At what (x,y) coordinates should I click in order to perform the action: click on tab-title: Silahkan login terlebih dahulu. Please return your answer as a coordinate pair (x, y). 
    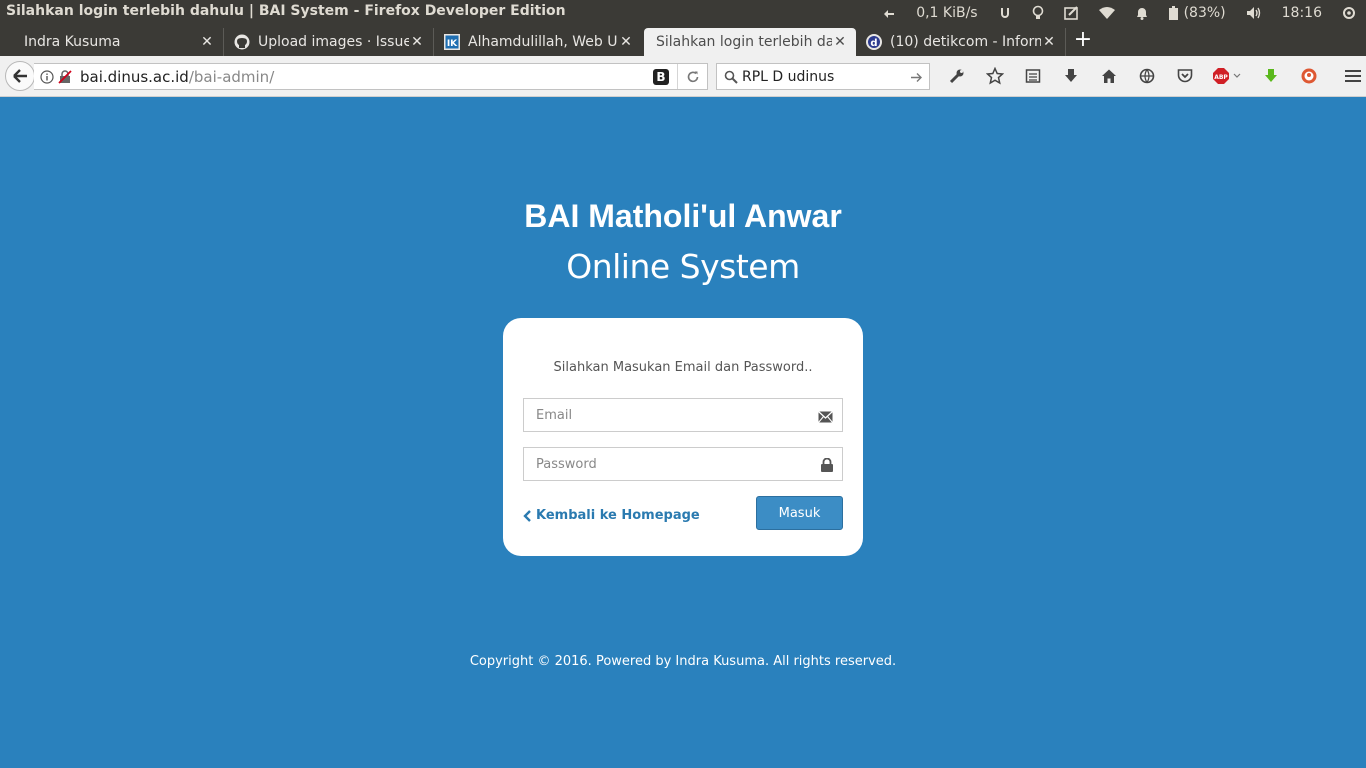
    Looking at the image, I should click on (744, 42).